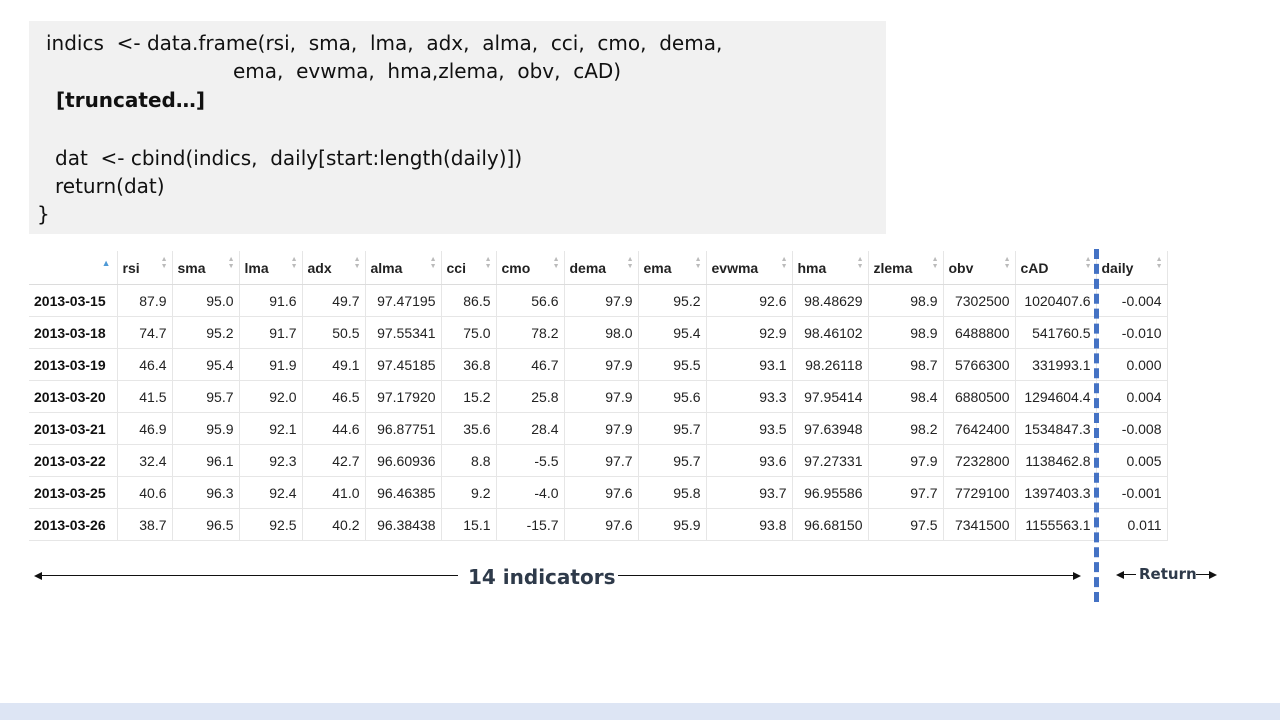  What do you see at coordinates (749, 428) in the screenshot?
I see `table-cell: 93.5` at bounding box center [749, 428].